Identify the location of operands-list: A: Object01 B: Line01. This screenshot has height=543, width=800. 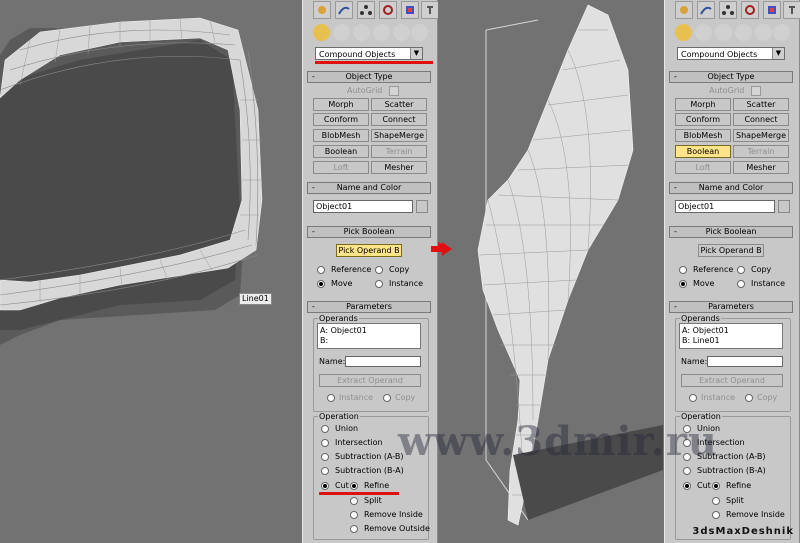
(731, 336).